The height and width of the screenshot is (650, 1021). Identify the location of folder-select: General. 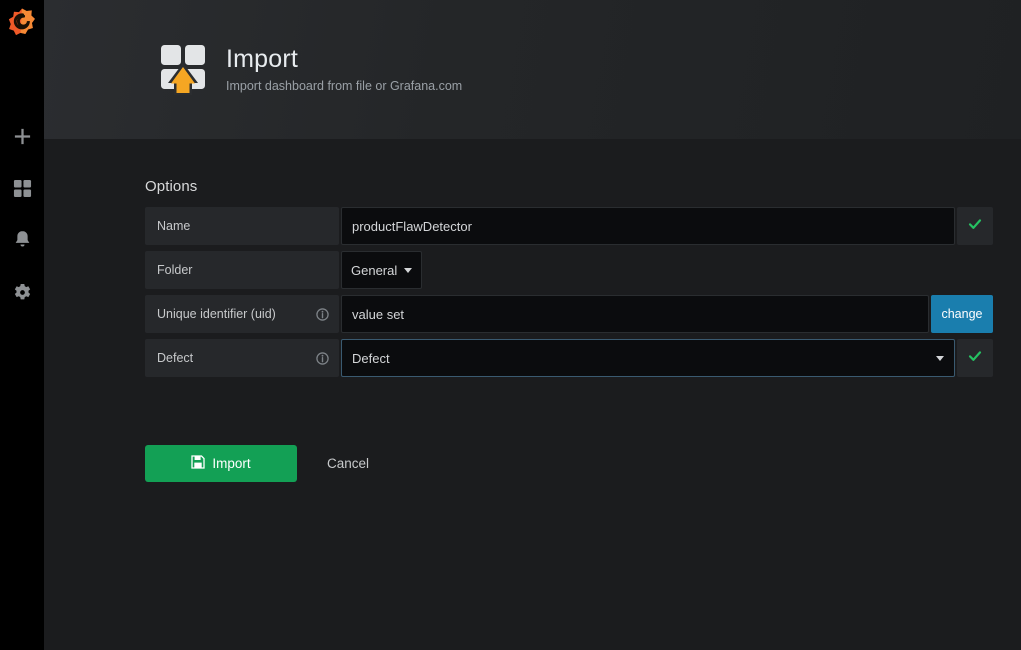
(382, 270).